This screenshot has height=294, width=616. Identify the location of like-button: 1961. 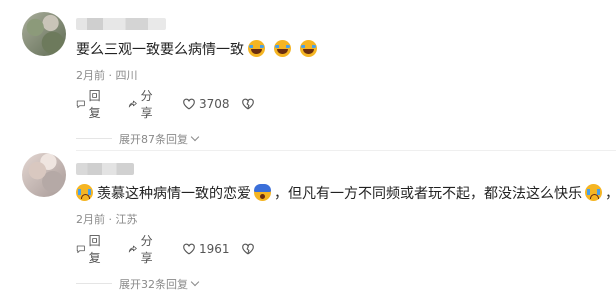
(206, 249).